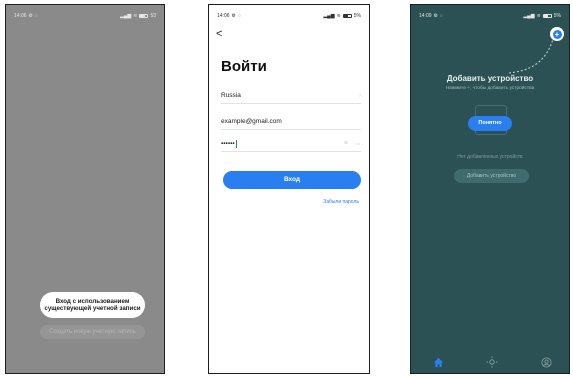 Image resolution: width=573 pixels, height=378 pixels. I want to click on create-account-label: Создать новую учетную запись, so click(92, 332).